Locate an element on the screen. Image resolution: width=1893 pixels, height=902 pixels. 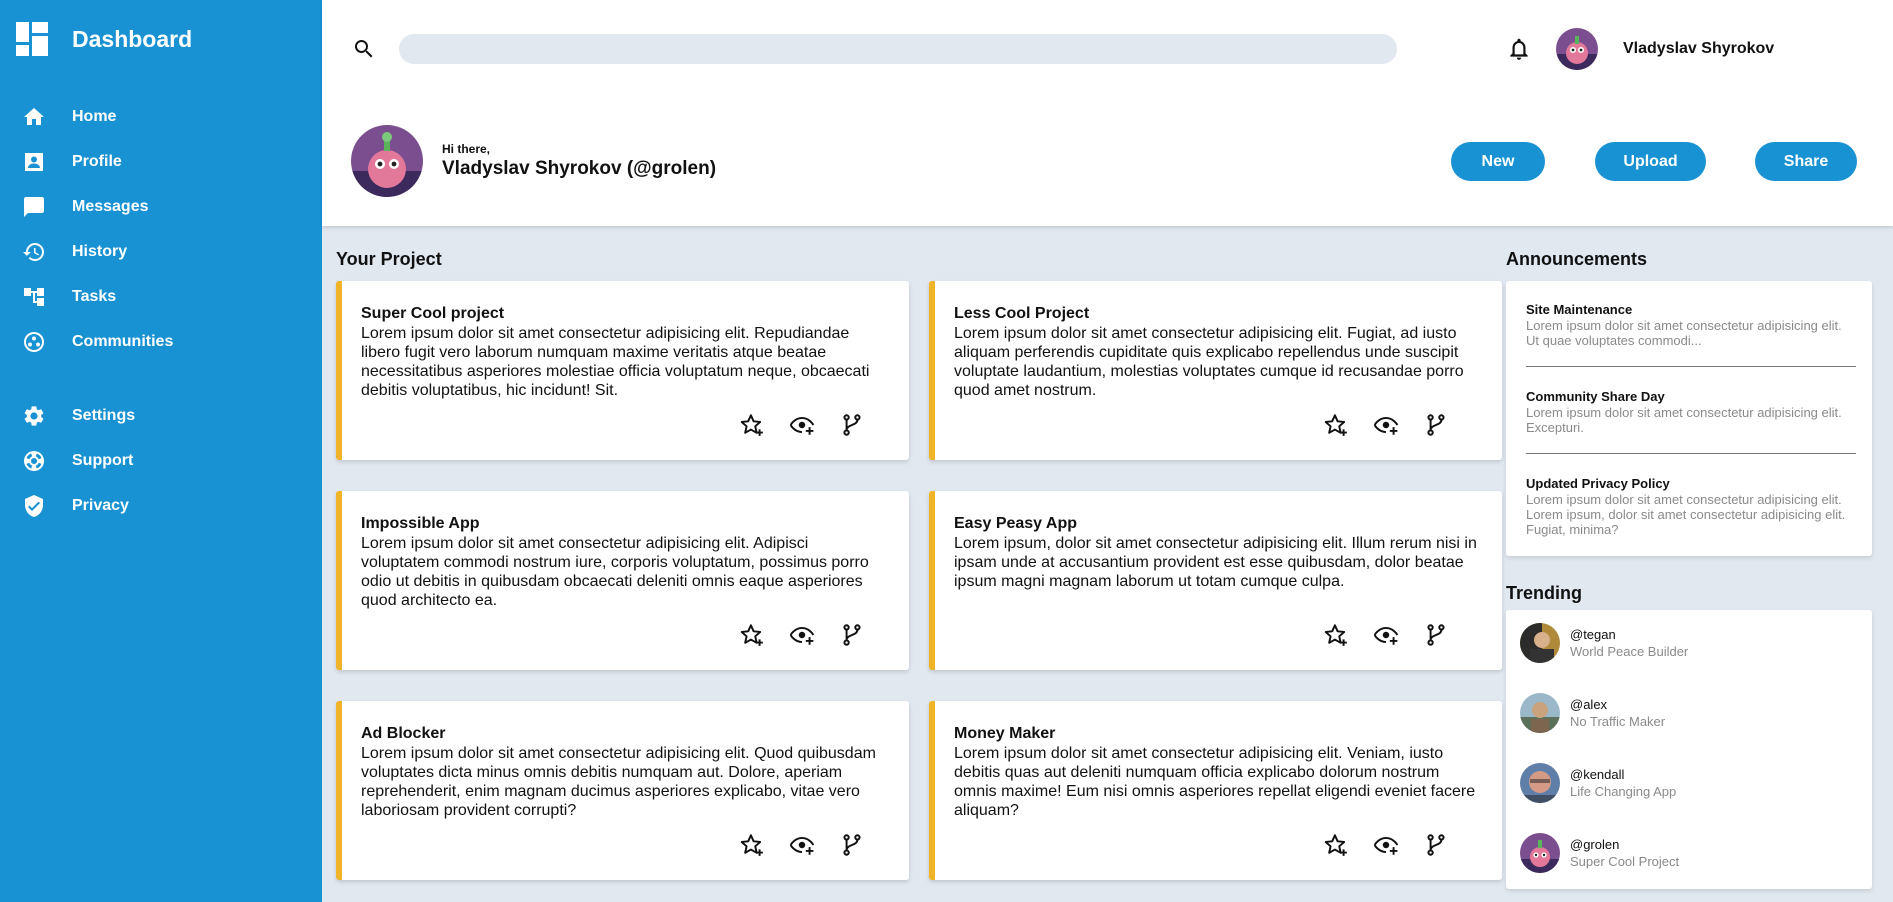
project-title: Impossible App is located at coordinates (420, 524).